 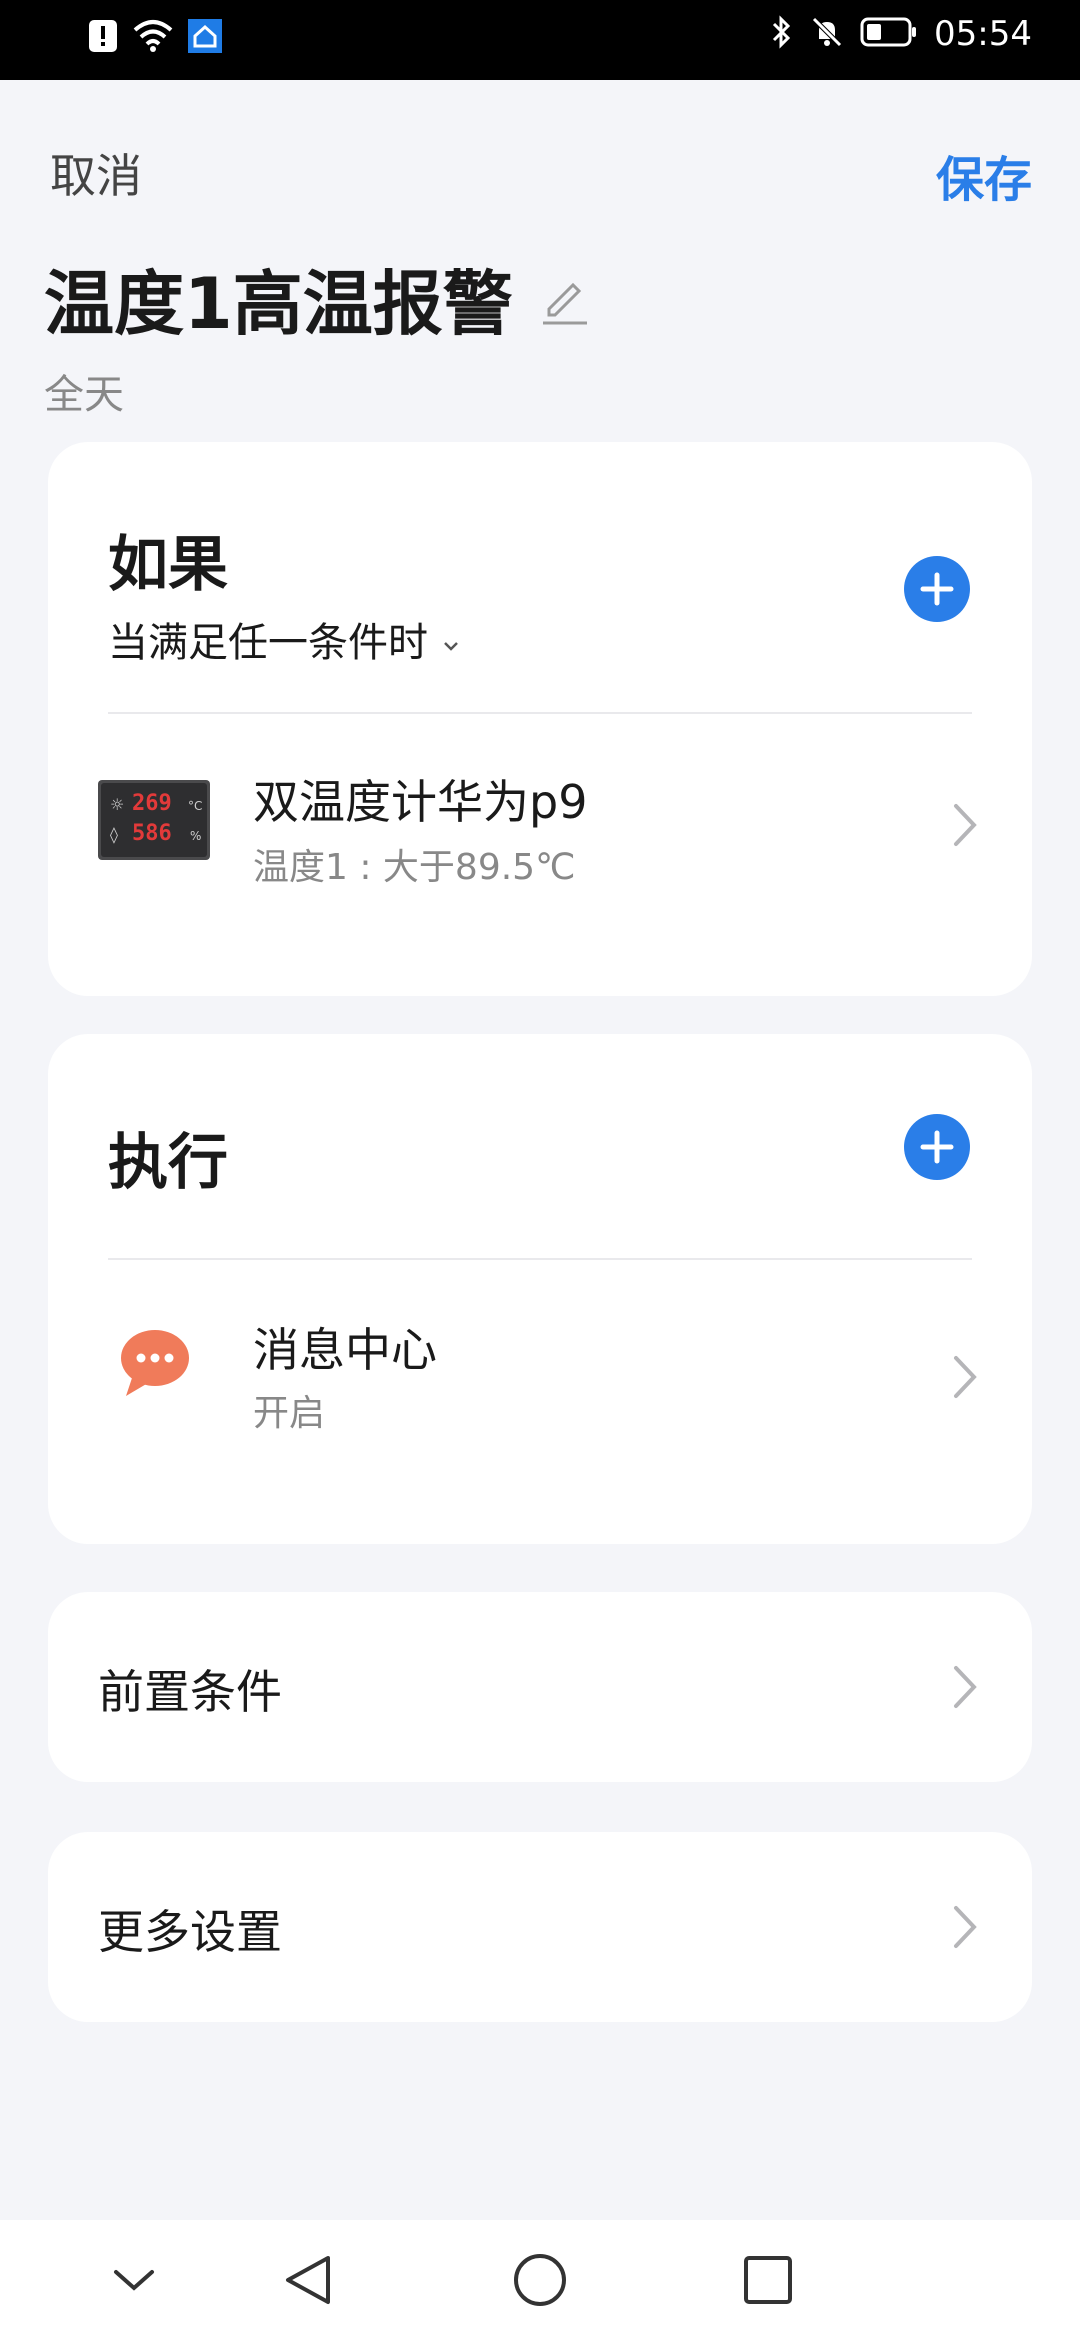 What do you see at coordinates (289, 1413) in the screenshot?
I see `action-status: 开启` at bounding box center [289, 1413].